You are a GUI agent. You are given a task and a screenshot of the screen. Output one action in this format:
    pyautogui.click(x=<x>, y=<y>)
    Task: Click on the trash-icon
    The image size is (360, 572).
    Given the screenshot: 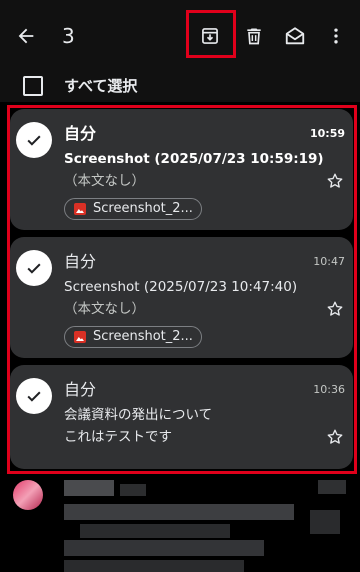 What is the action you would take?
    pyautogui.click(x=254, y=36)
    